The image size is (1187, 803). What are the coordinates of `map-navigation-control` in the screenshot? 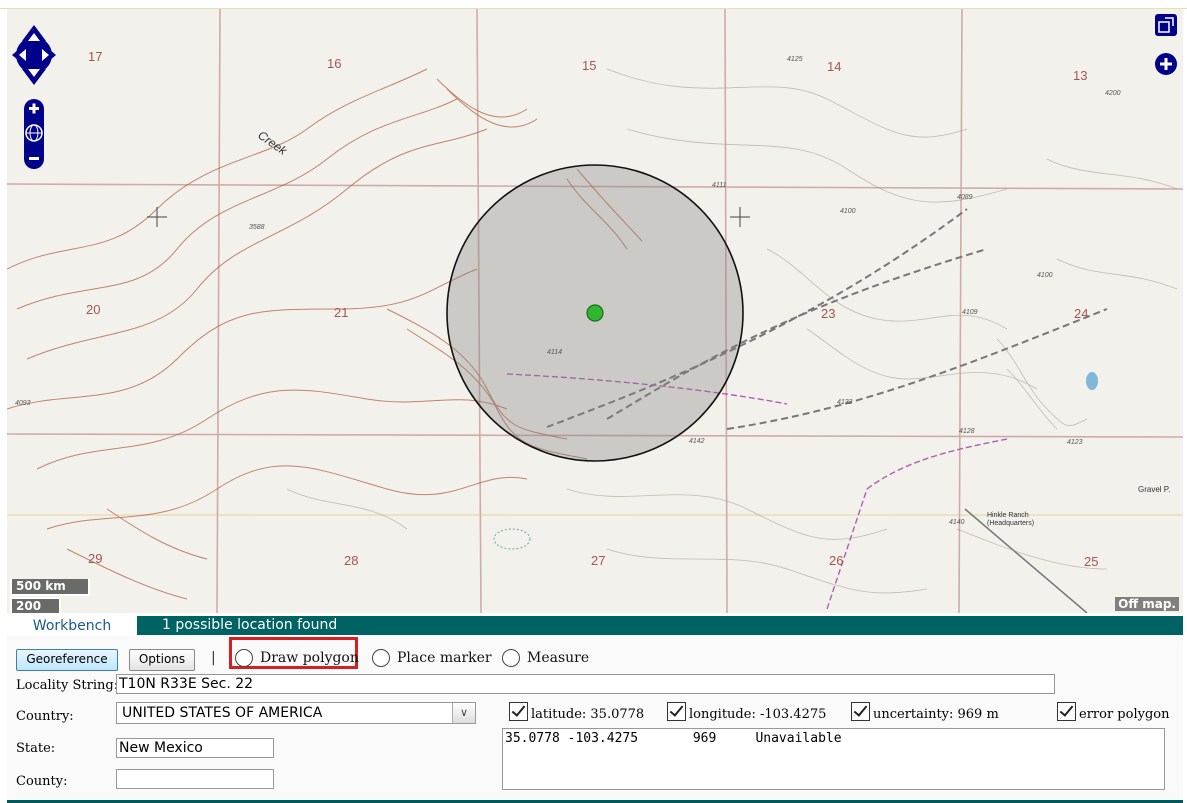 It's located at (34, 98).